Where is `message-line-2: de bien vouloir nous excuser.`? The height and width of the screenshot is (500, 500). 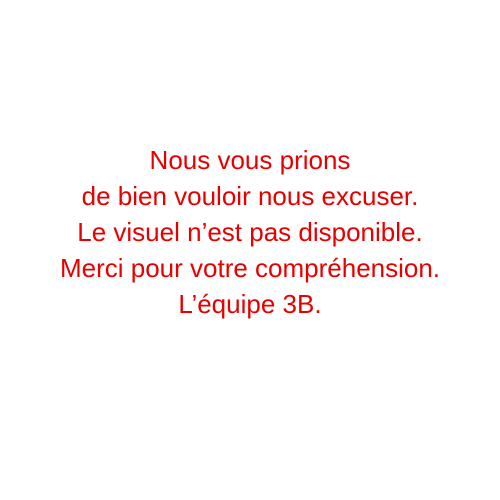
message-line-2: de bien vouloir nous excuser. is located at coordinates (250, 196).